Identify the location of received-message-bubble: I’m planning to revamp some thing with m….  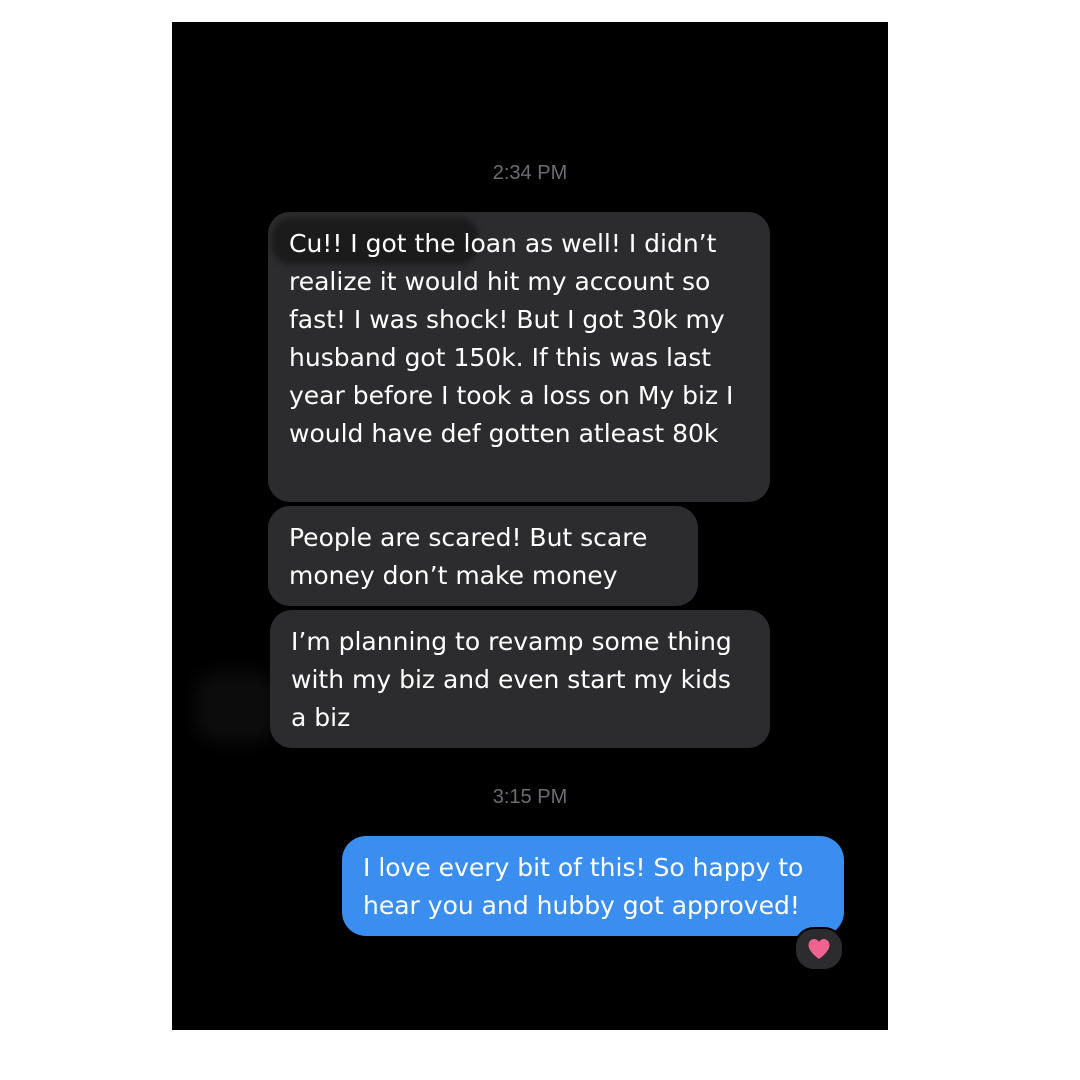
(520, 679).